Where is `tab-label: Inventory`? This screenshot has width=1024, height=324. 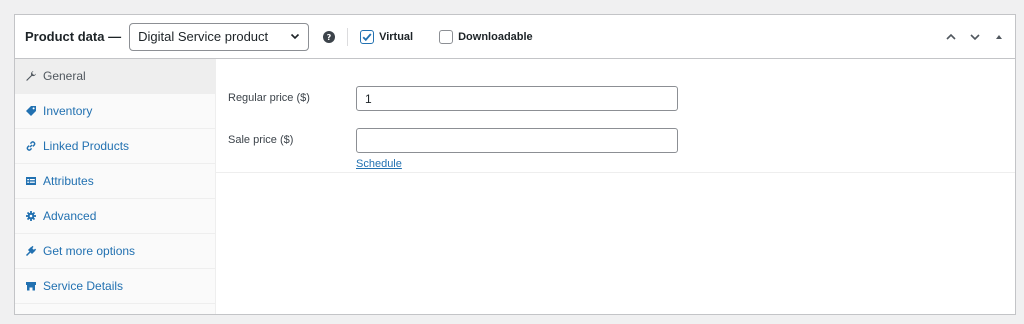 tab-label: Inventory is located at coordinates (68, 111).